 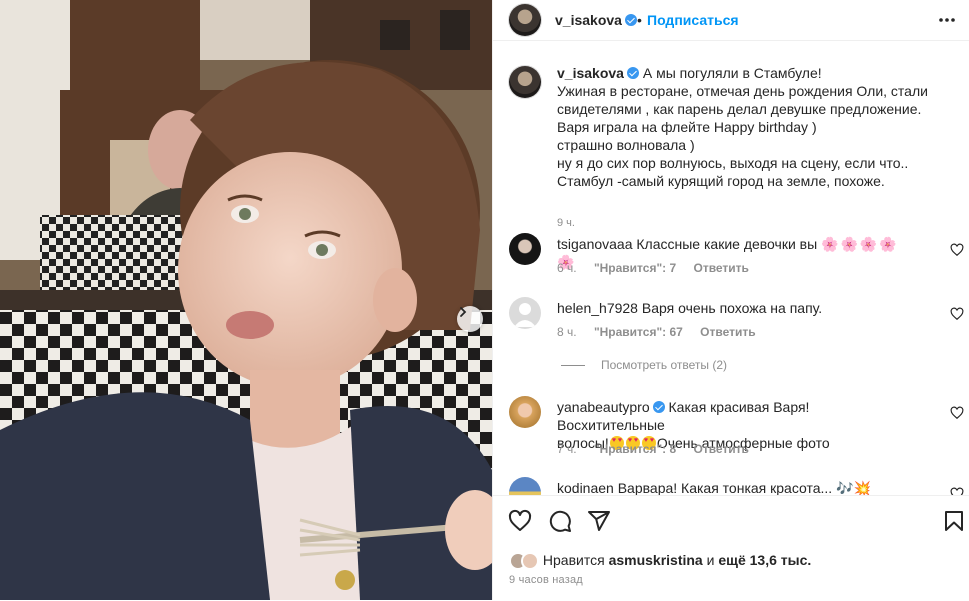 What do you see at coordinates (954, 521) in the screenshot?
I see `bookmark-icon` at bounding box center [954, 521].